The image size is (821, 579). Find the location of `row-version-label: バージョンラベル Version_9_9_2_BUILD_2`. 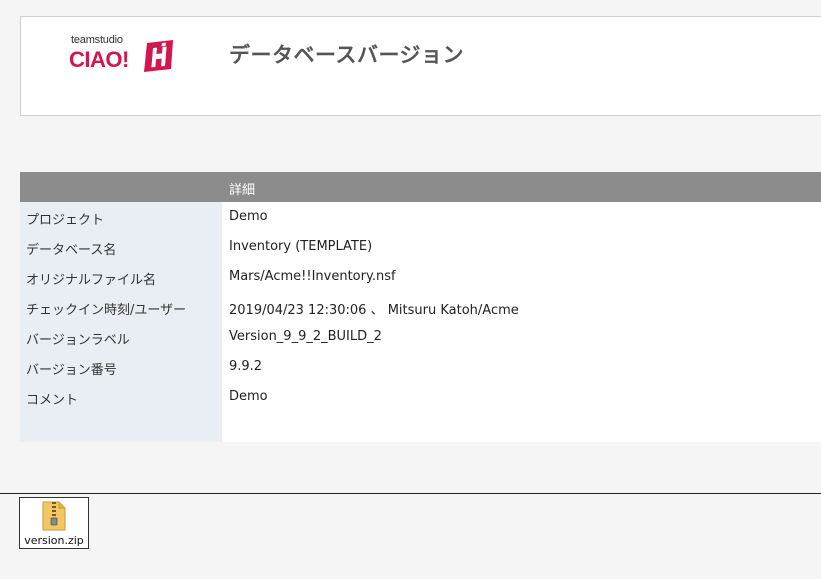

row-version-label: バージョンラベル Version_9_9_2_BUILD_2 is located at coordinates (420, 337).